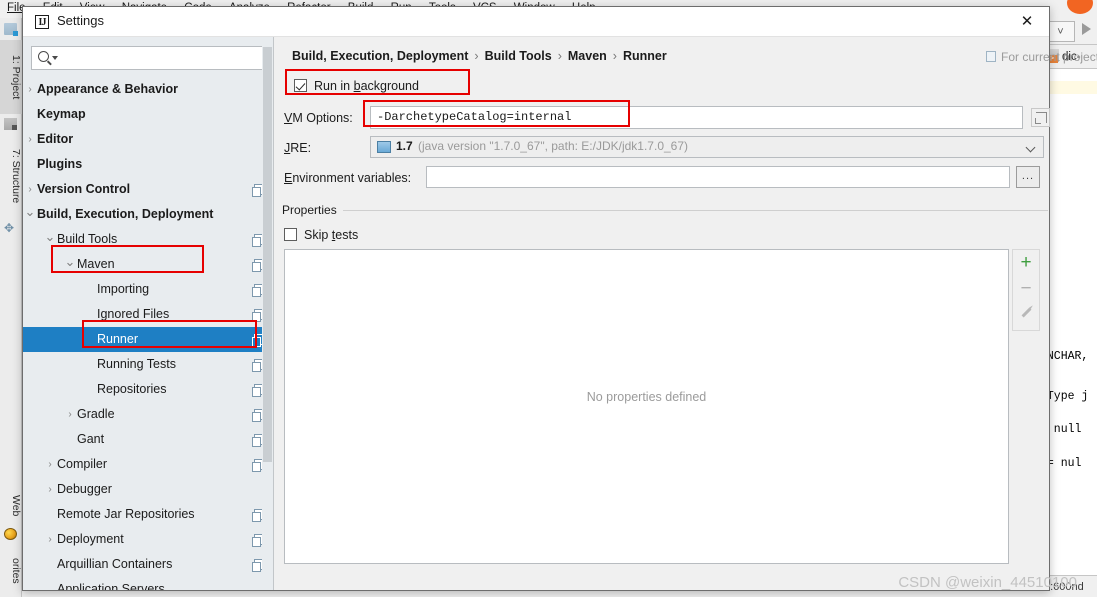  What do you see at coordinates (1040, 117) in the screenshot?
I see `expand-icon` at bounding box center [1040, 117].